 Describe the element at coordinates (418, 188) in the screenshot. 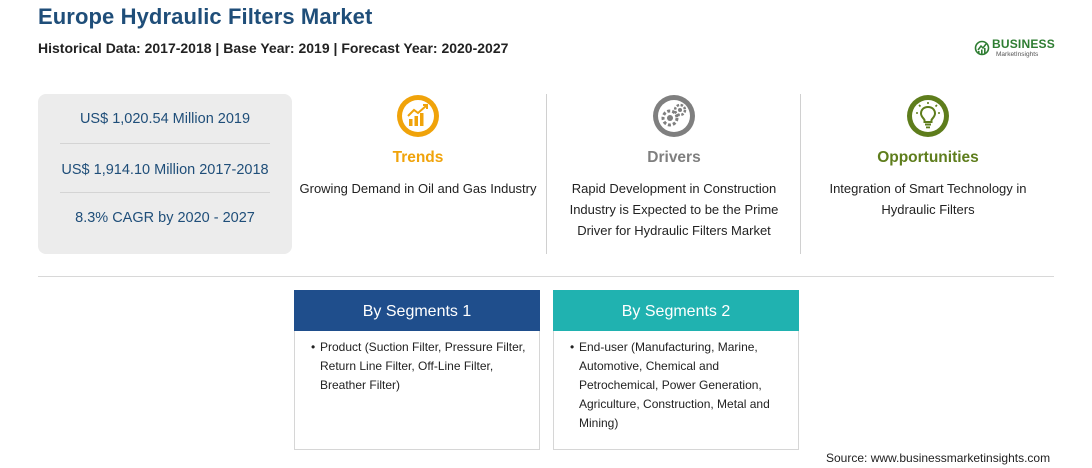

I see `trends-description: Growing Demand in Oil and Gas Industry` at that location.